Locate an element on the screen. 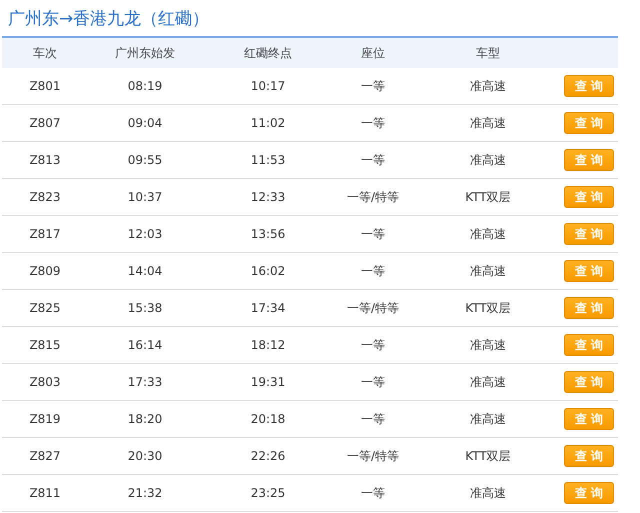 The height and width of the screenshot is (513, 640). table-cell-text: 09:55 is located at coordinates (145, 160).